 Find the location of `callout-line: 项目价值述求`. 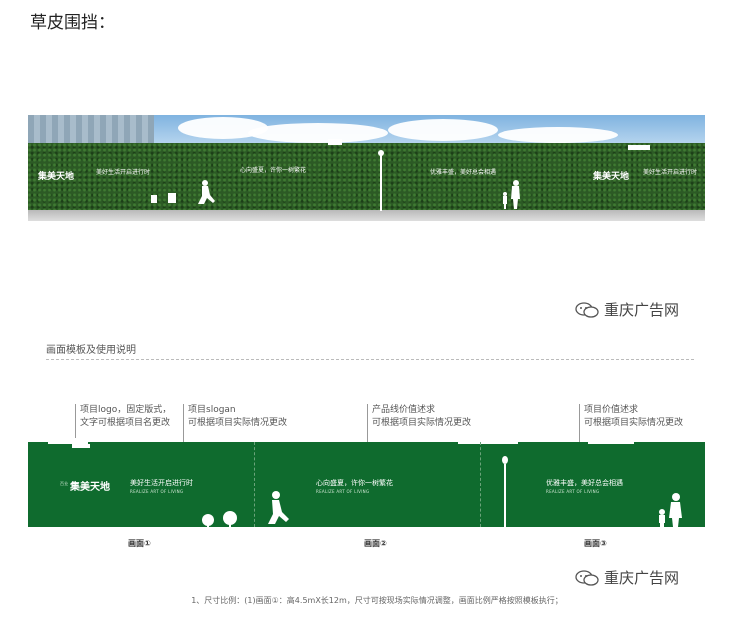

callout-line: 项目价值述求 is located at coordinates (611, 410).